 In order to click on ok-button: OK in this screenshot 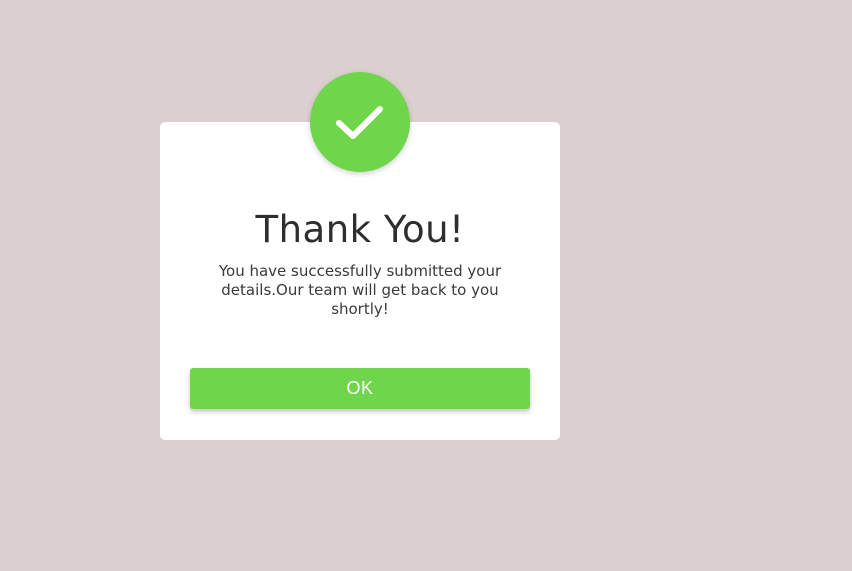, I will do `click(360, 388)`.